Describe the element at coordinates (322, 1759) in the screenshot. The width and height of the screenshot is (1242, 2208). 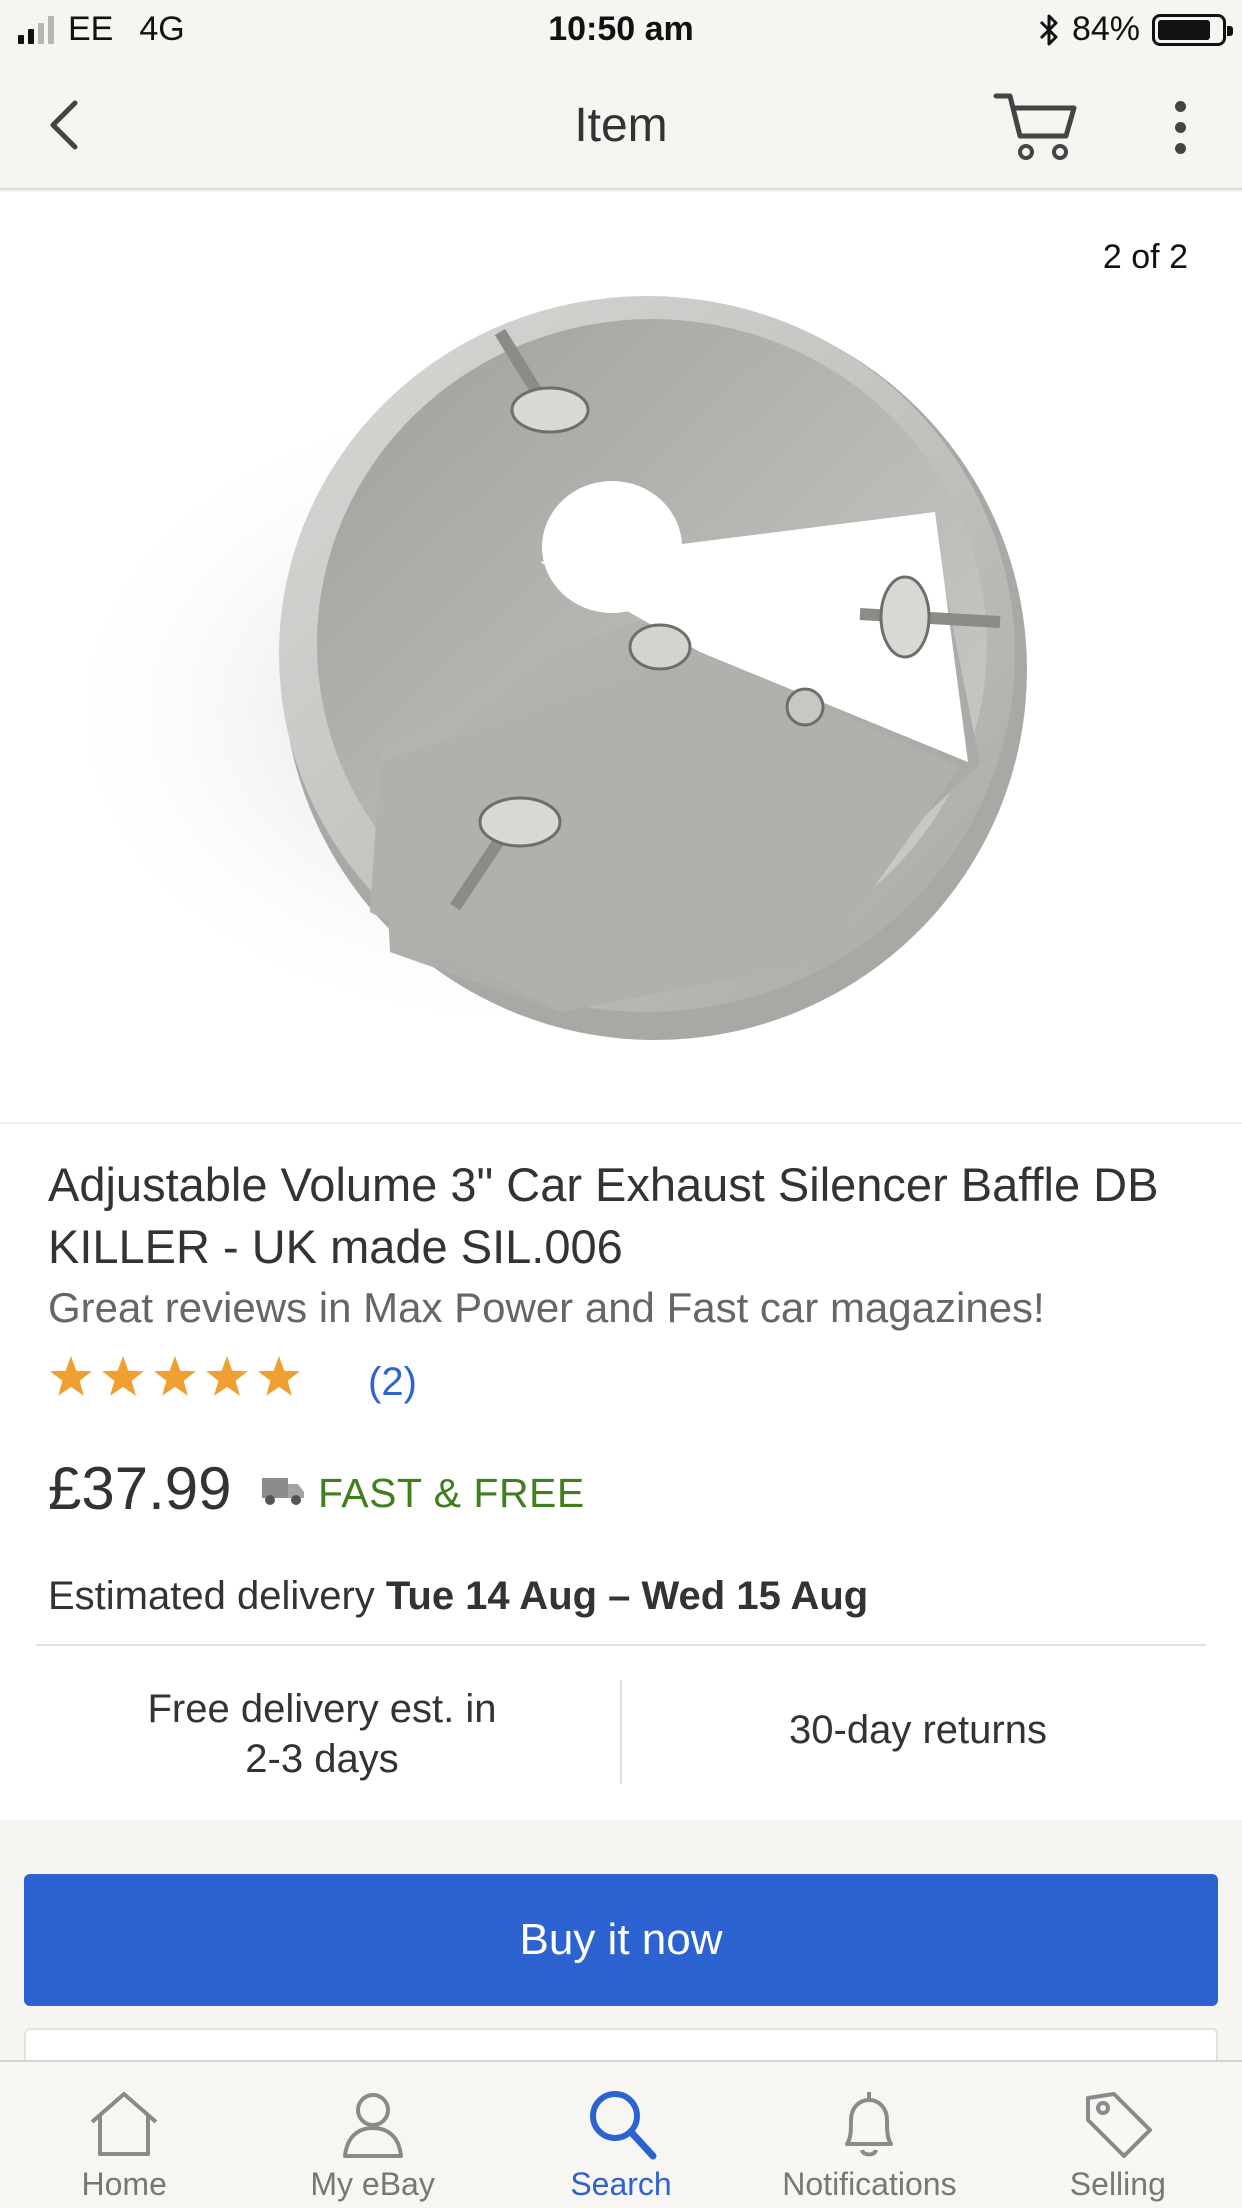
I see `free-delivery-line2: 2-3 days` at that location.